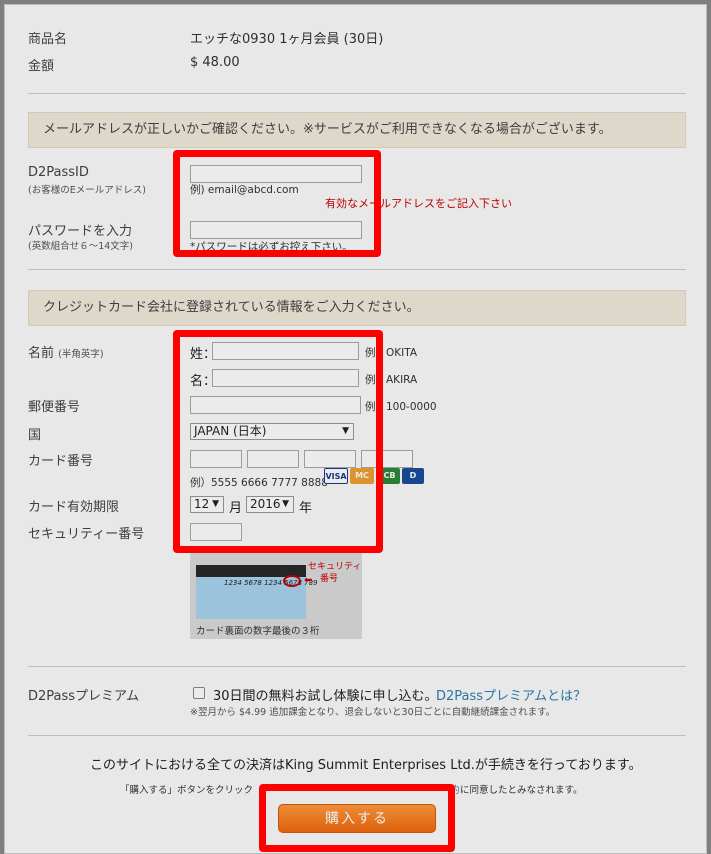 This screenshot has width=711, height=854. What do you see at coordinates (87, 190) in the screenshot?
I see `d2passid-sublabel: (お客様のEメールアドレス)` at bounding box center [87, 190].